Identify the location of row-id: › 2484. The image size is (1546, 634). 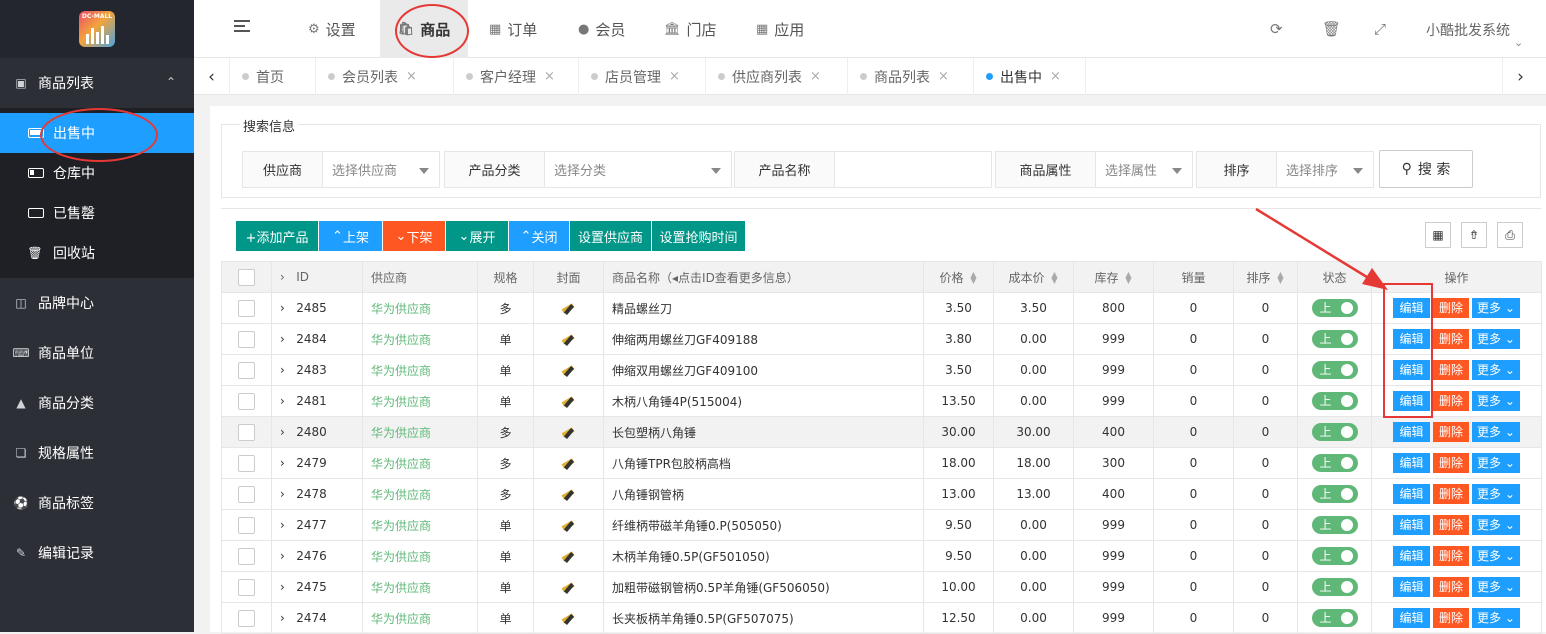
(317, 339).